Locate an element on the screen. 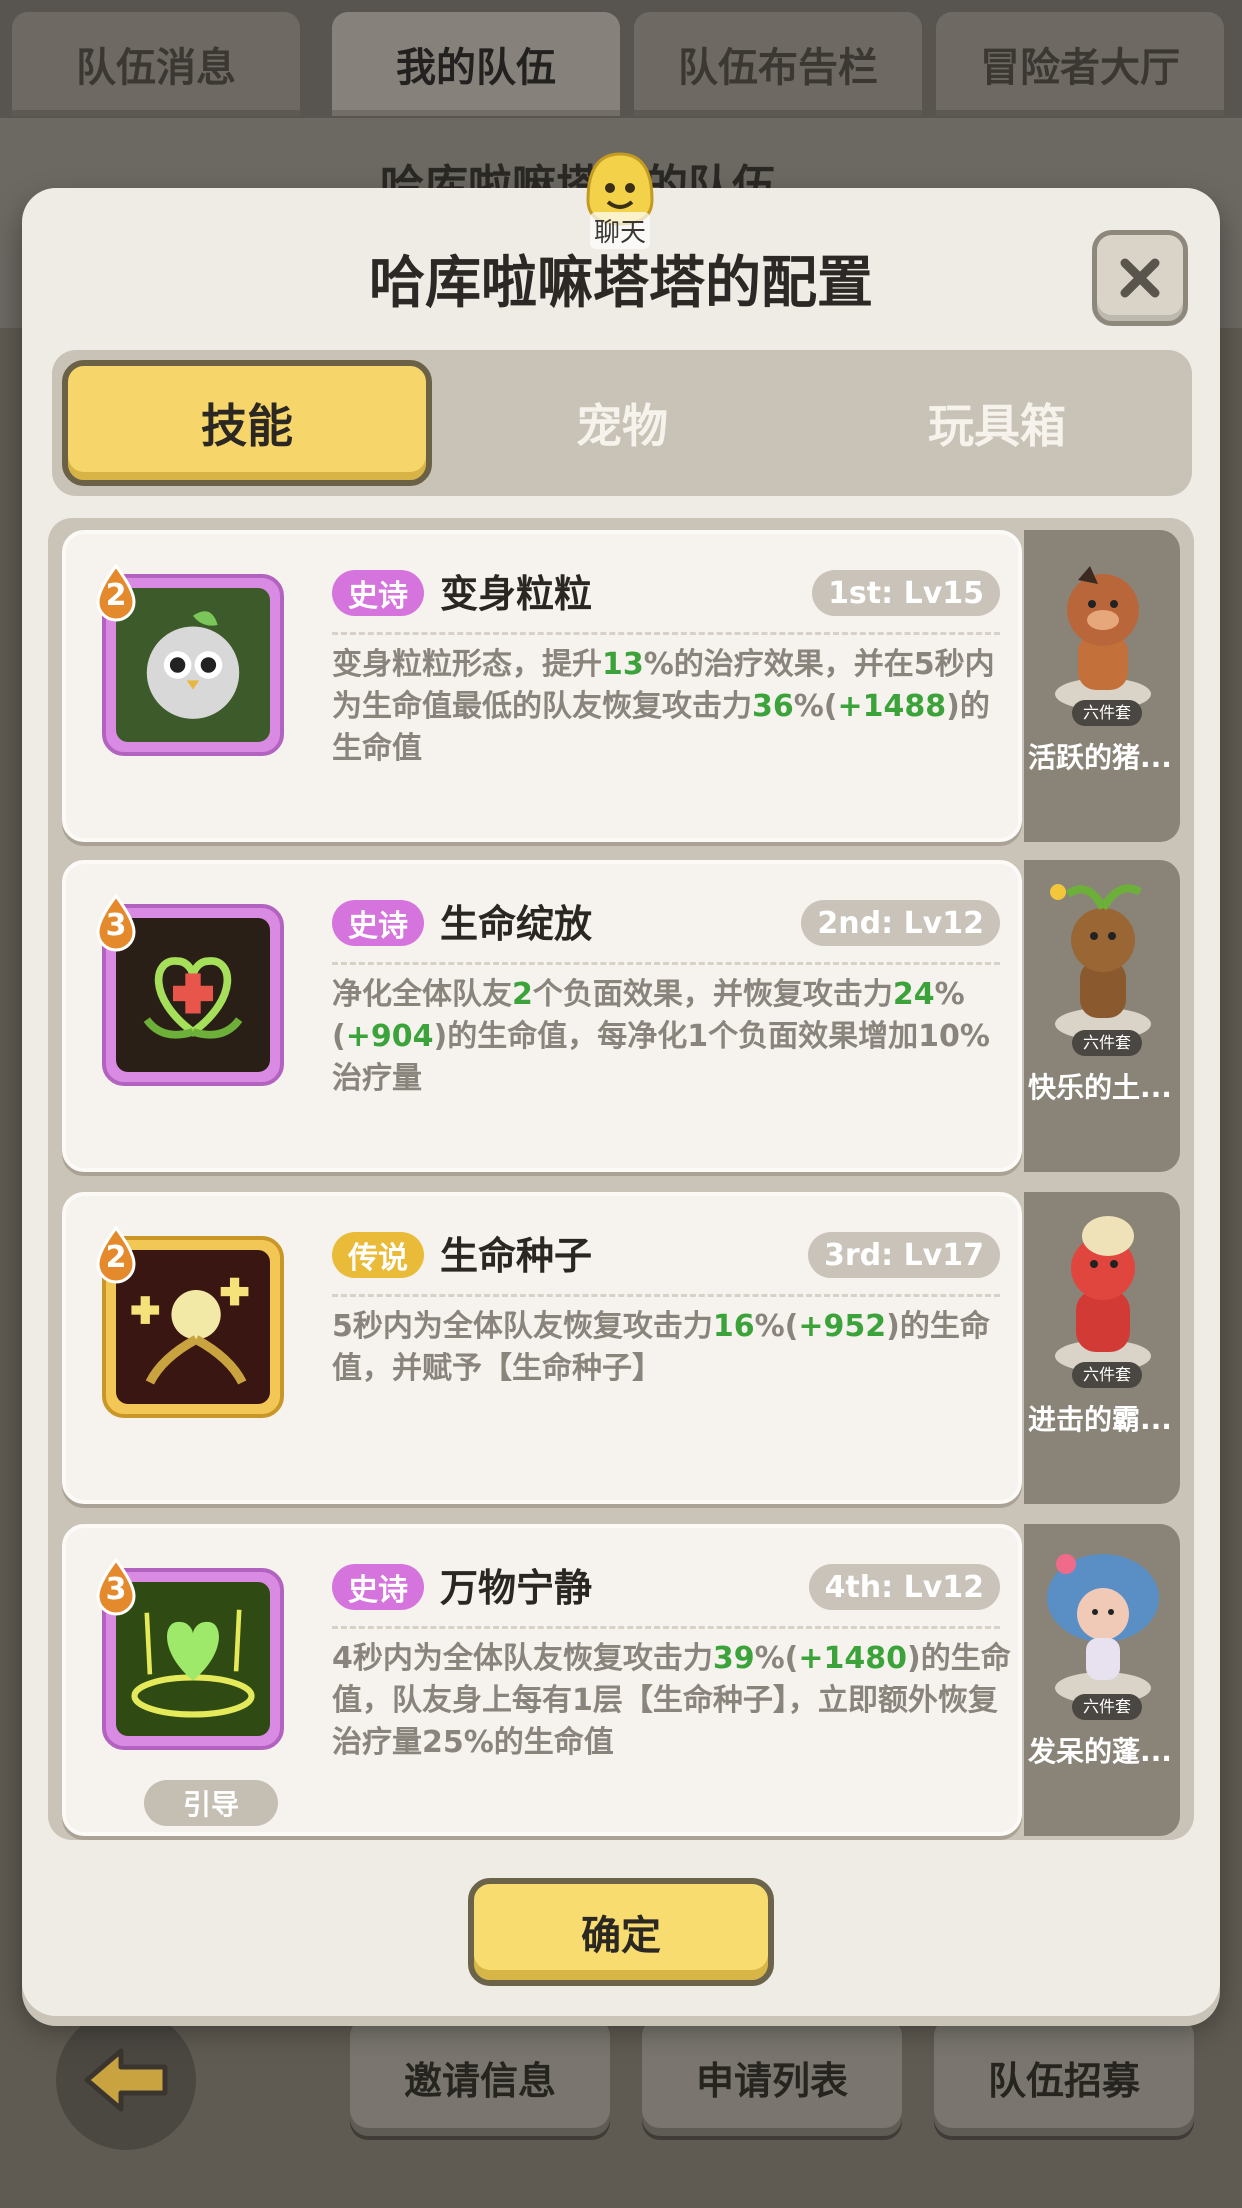 The image size is (1242, 2208). top-tab-bar: 队伍消息 我的队伍 队伍布告栏 冒险者大厅 is located at coordinates (621, 59).